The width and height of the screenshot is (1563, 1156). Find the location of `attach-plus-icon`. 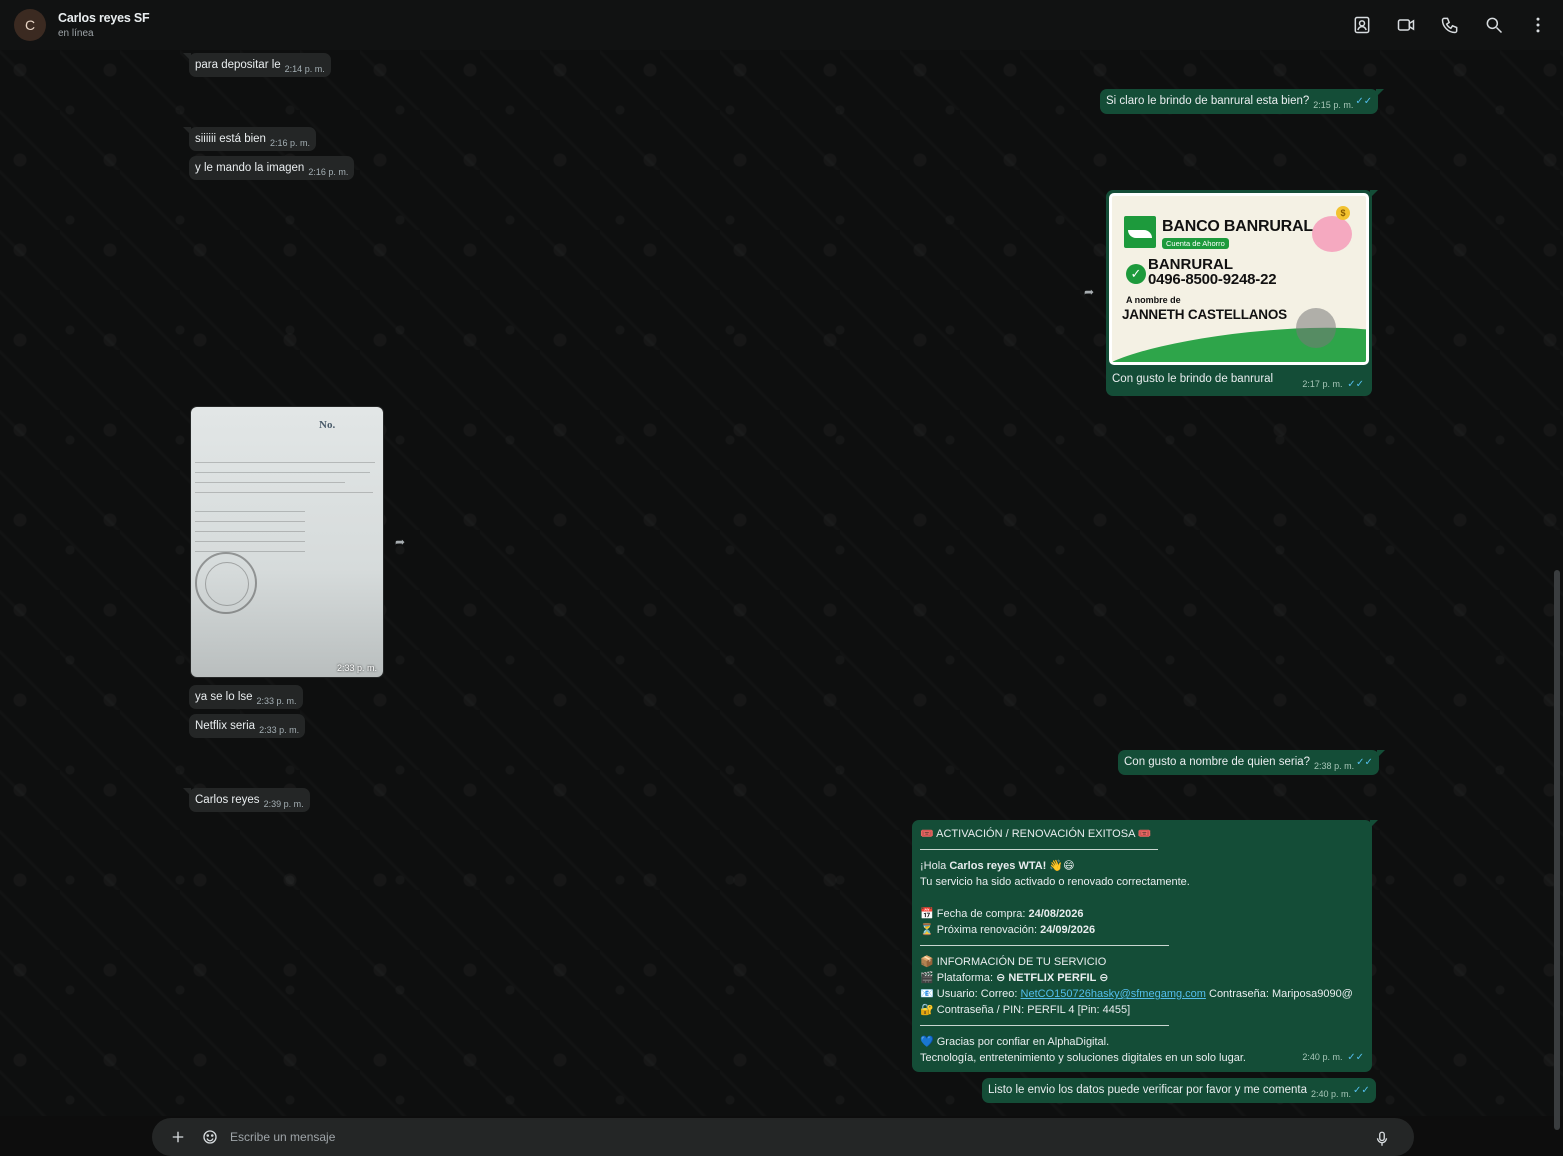

attach-plus-icon is located at coordinates (178, 1137).